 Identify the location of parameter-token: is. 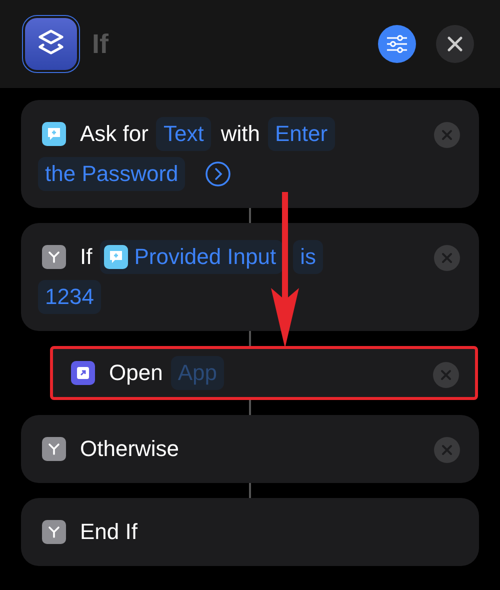
(308, 257).